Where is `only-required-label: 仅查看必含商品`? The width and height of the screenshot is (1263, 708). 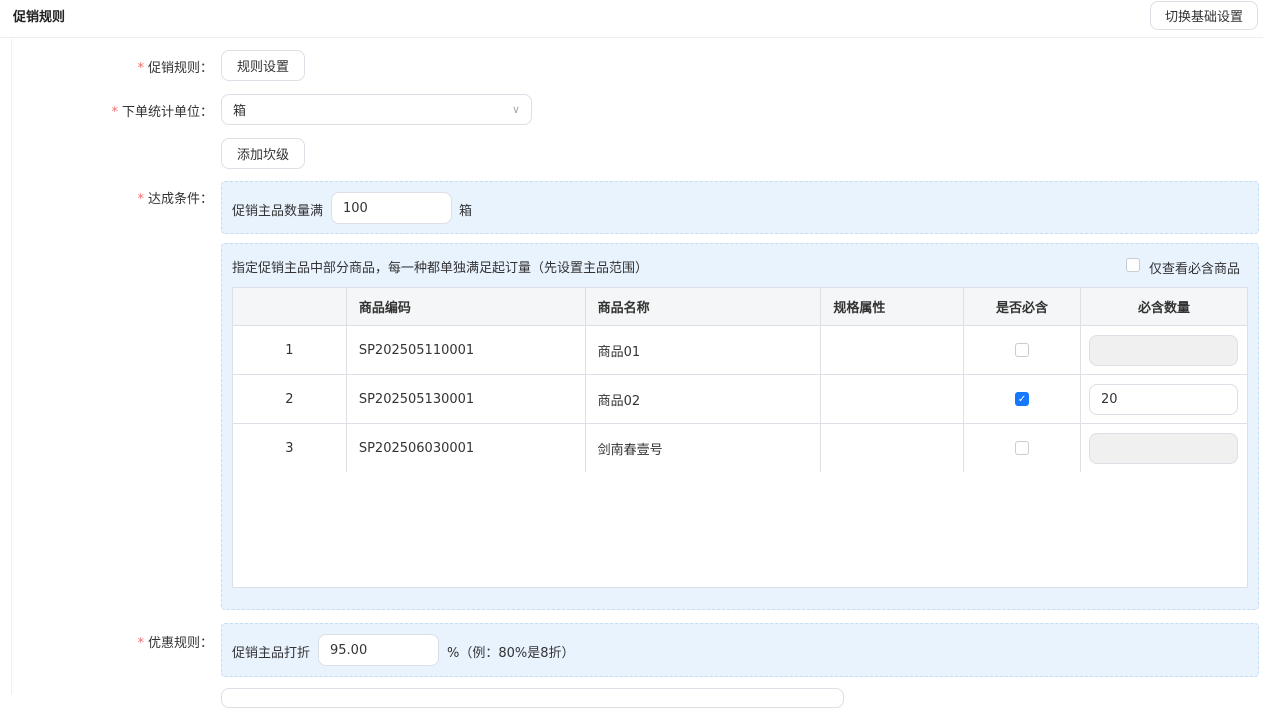
only-required-label: 仅查看必含商品 is located at coordinates (1195, 269).